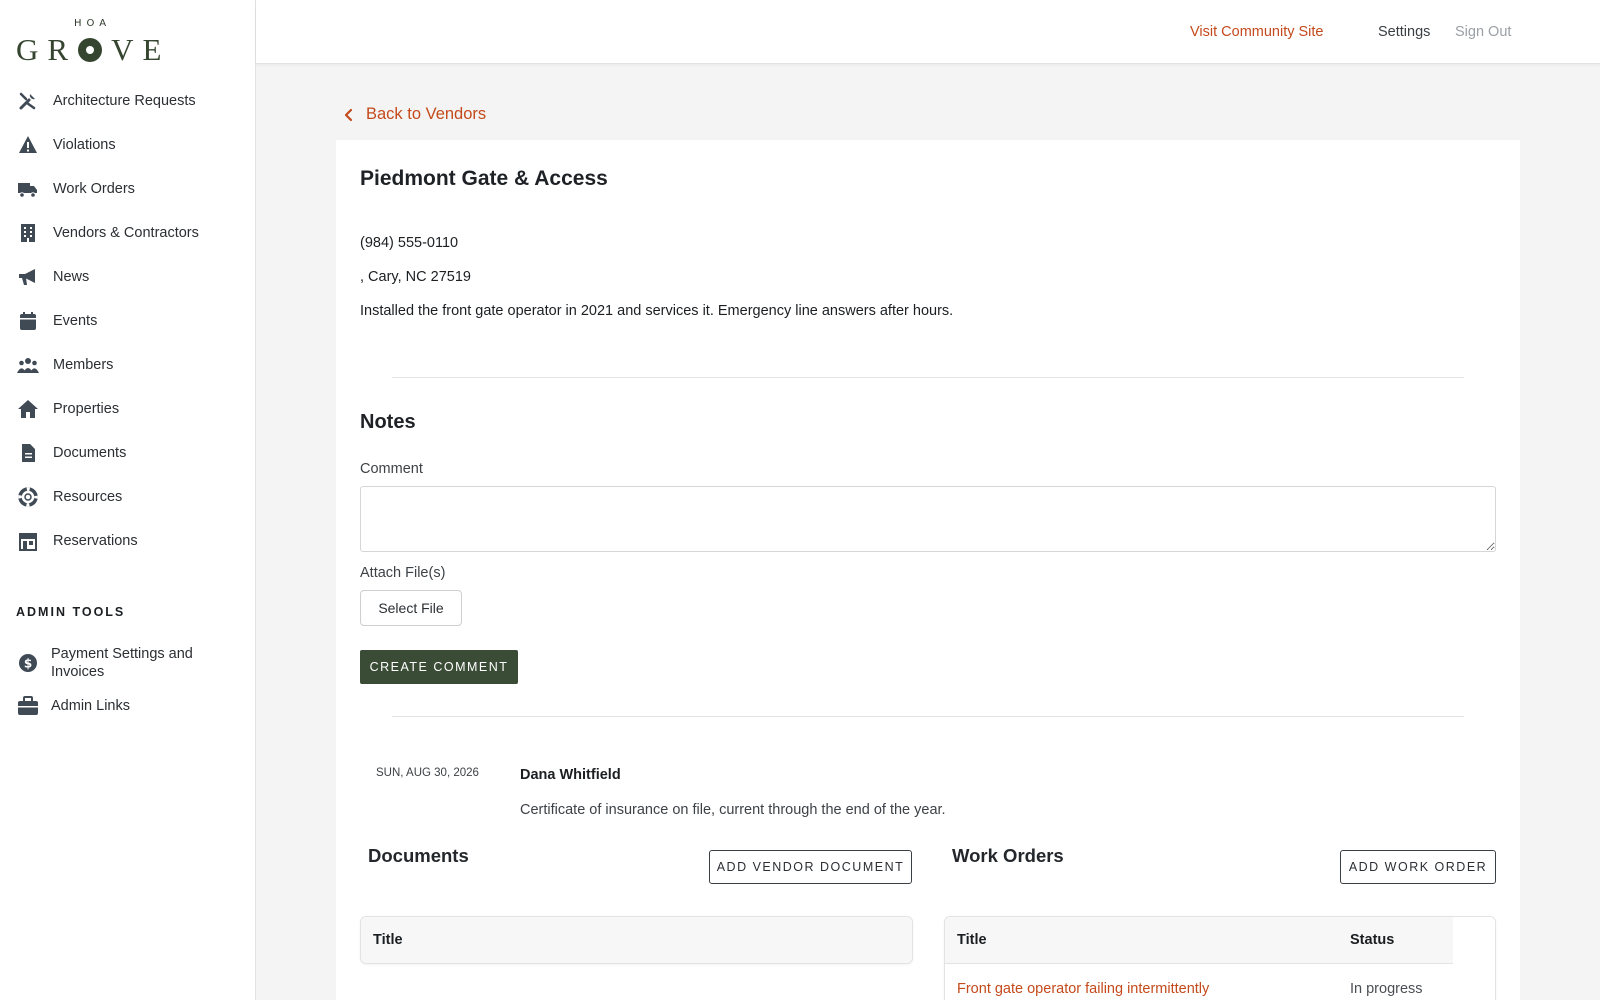 This screenshot has width=1600, height=1000. I want to click on add-work-order-button: ADD WORK ORDER, so click(1418, 867).